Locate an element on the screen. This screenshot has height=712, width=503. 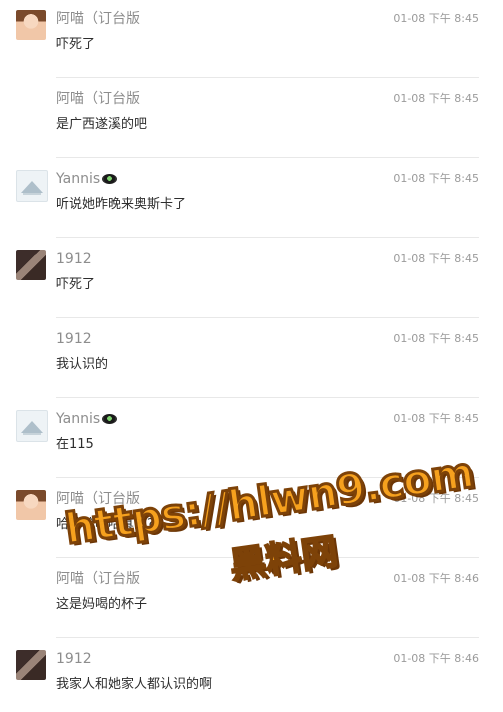
message-text: 我认识的 is located at coordinates (82, 364).